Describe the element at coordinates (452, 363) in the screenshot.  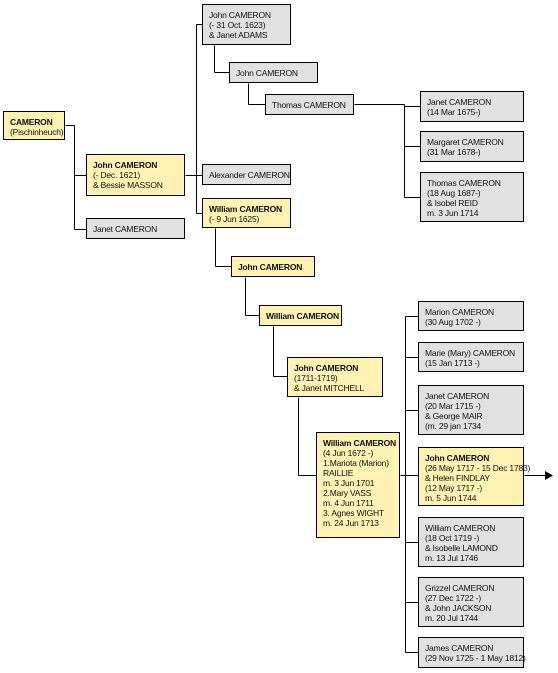
I see `person-detail: (15 Jan 1713 -)` at that location.